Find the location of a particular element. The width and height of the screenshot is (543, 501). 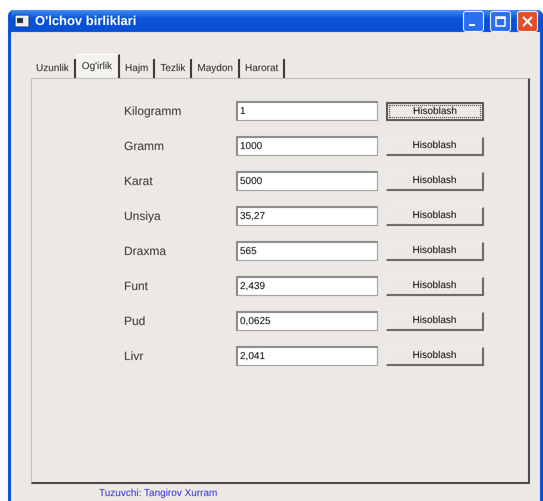

maximize-button is located at coordinates (500, 21).